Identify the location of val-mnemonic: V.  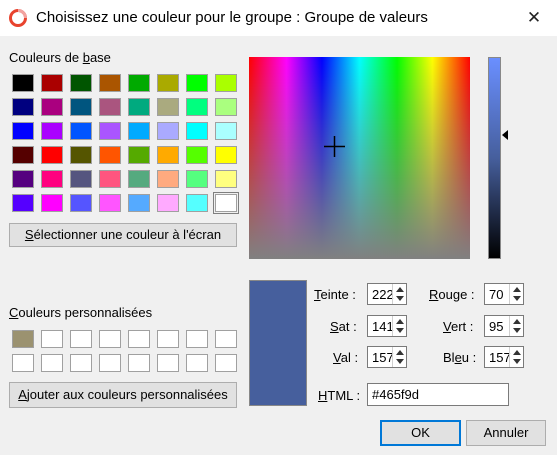
(337, 357).